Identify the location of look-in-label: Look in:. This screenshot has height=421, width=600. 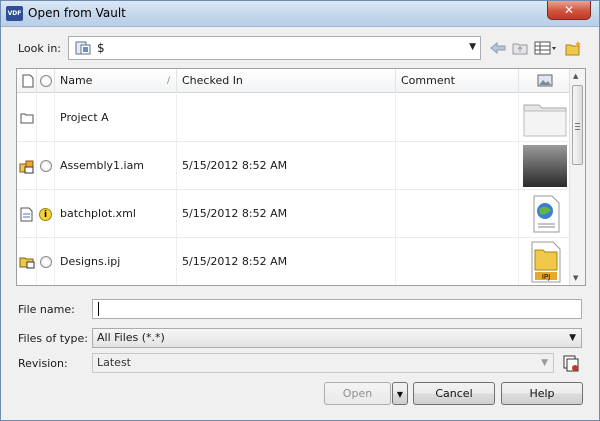
(39, 48).